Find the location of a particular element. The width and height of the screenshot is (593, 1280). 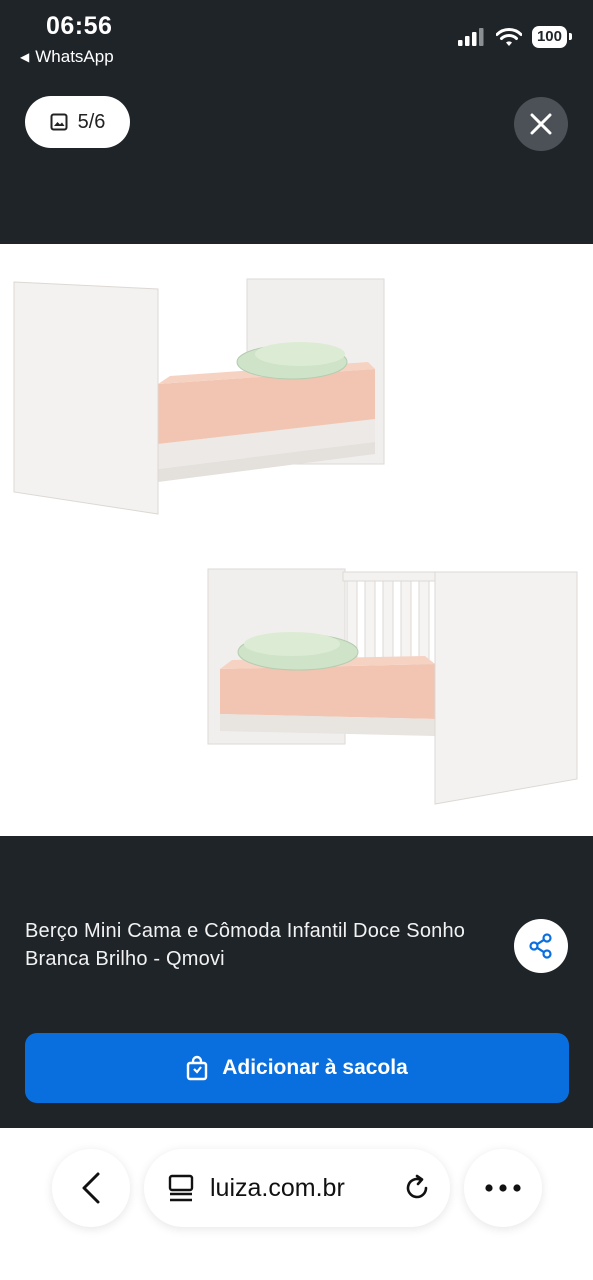

status-icons: 100 is located at coordinates (515, 37).